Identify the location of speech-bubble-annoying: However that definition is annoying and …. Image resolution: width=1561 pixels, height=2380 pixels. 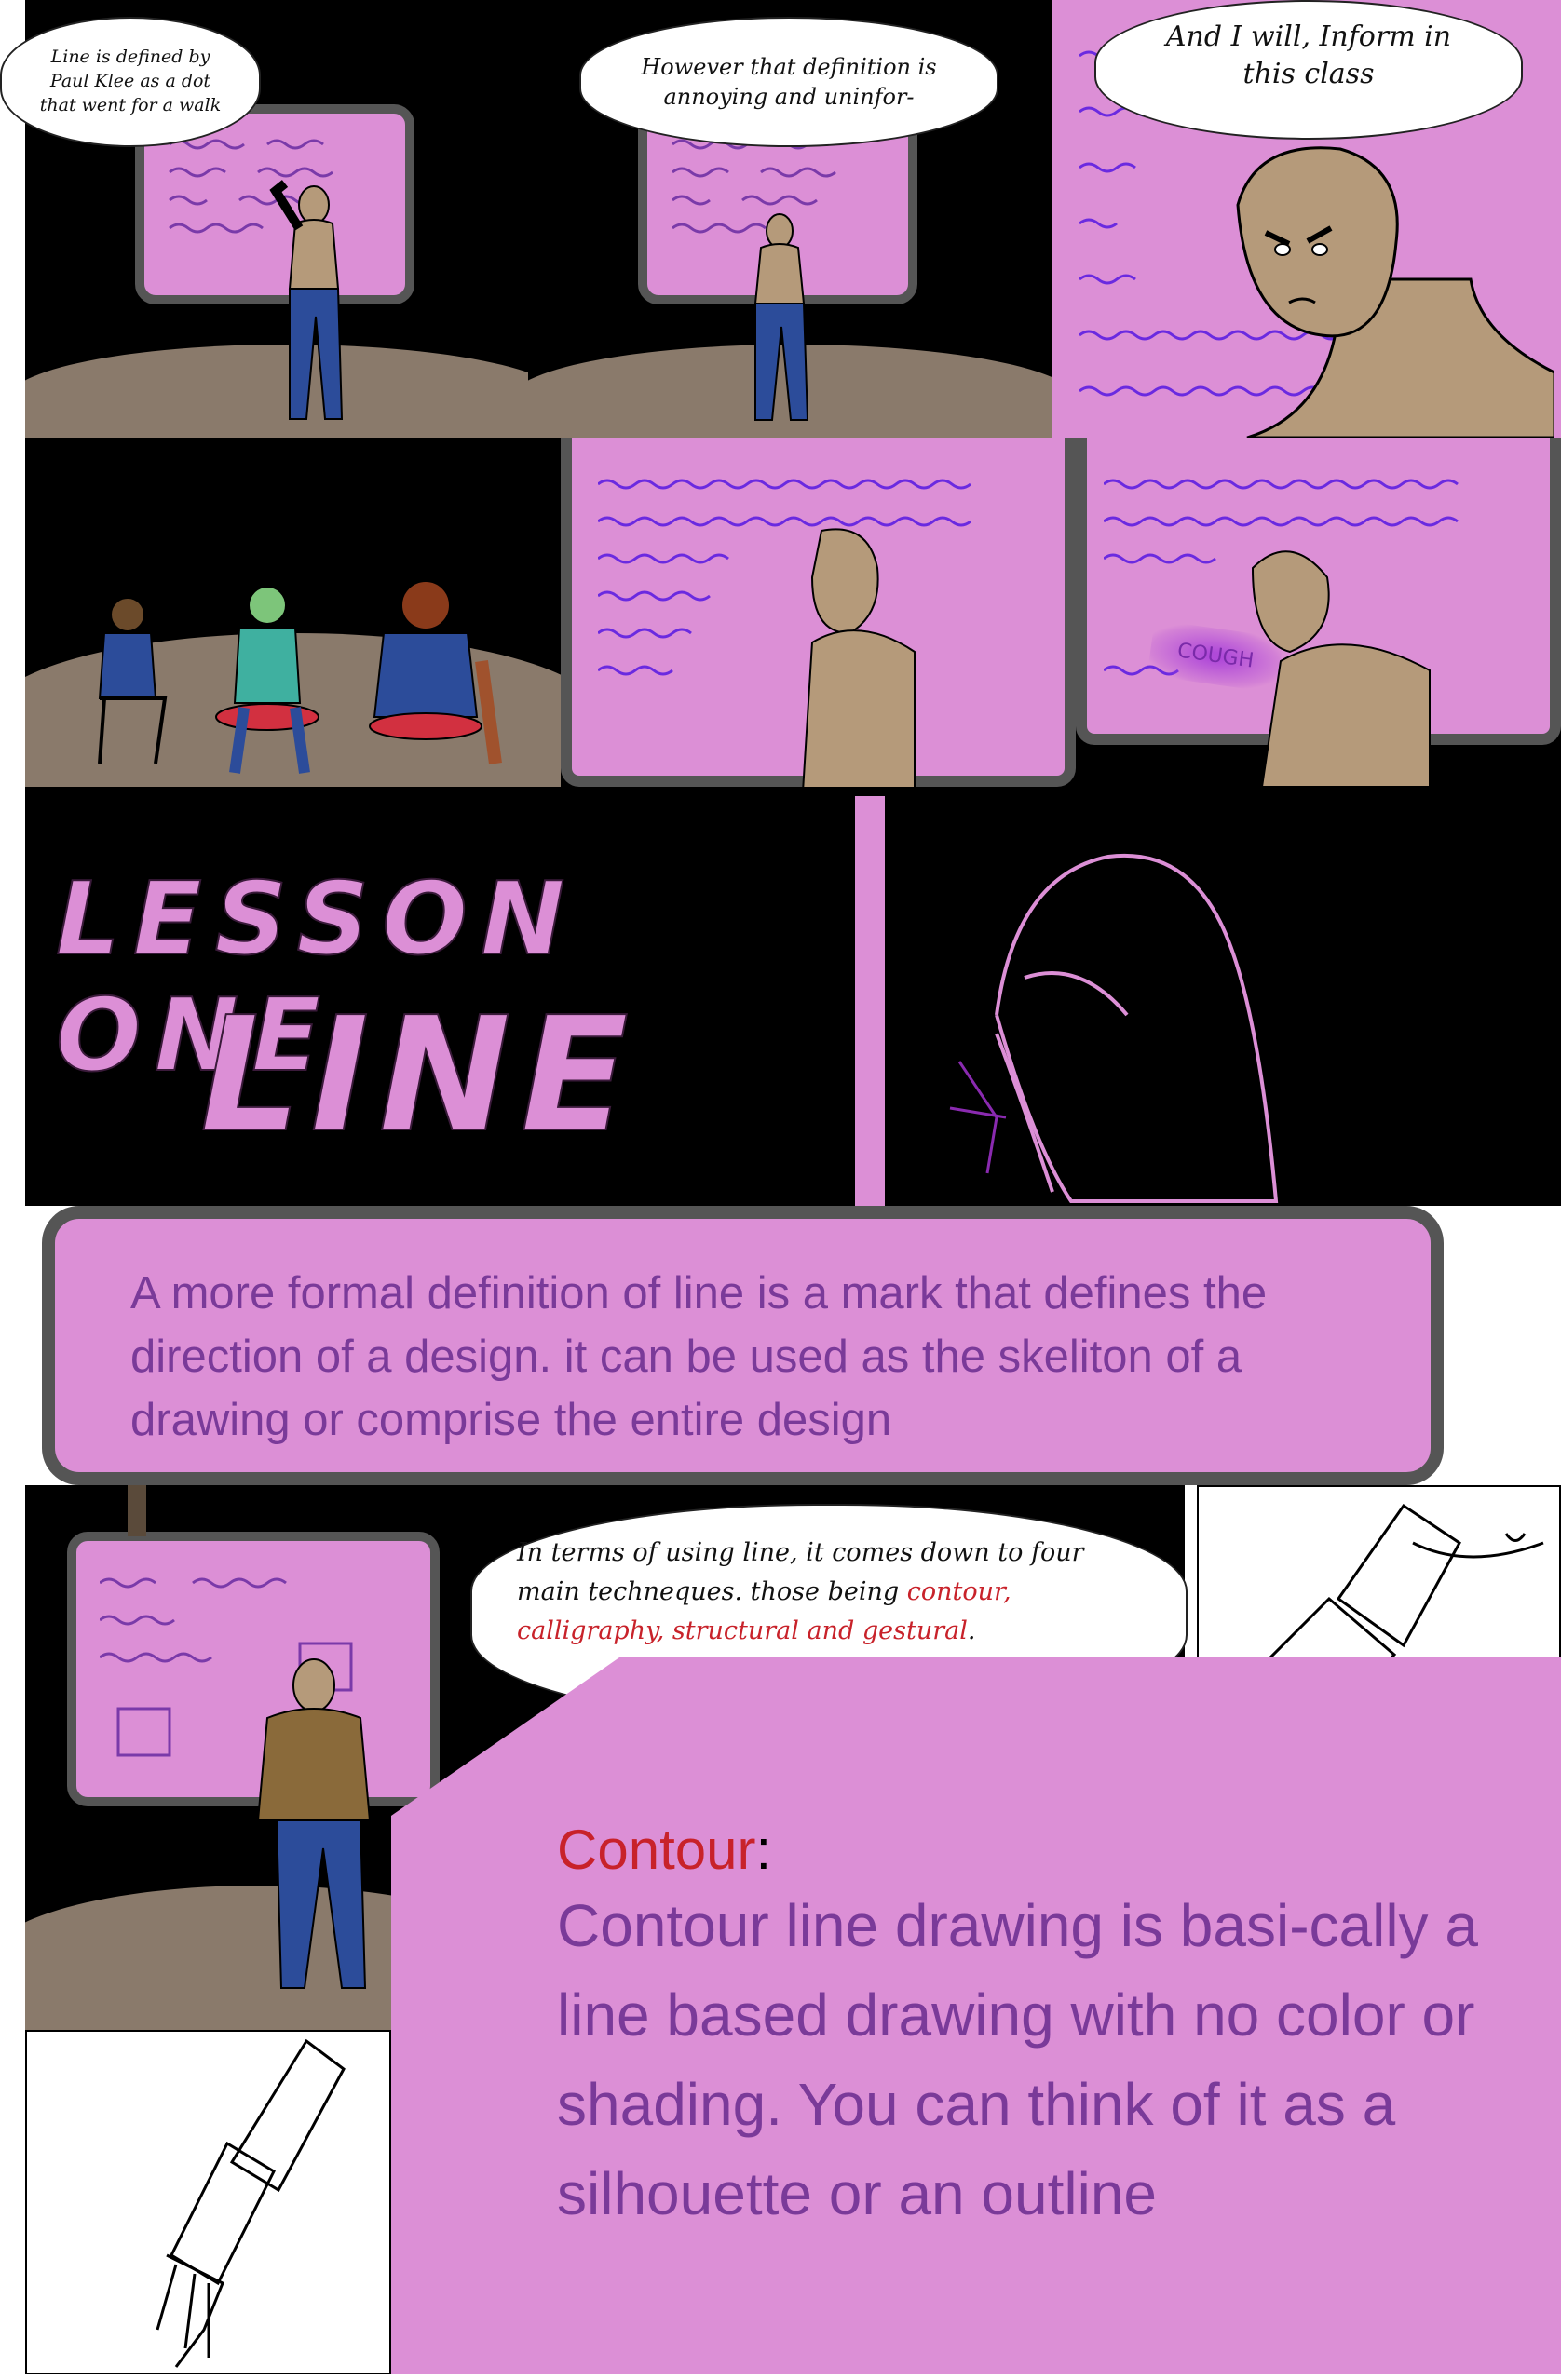
(789, 82).